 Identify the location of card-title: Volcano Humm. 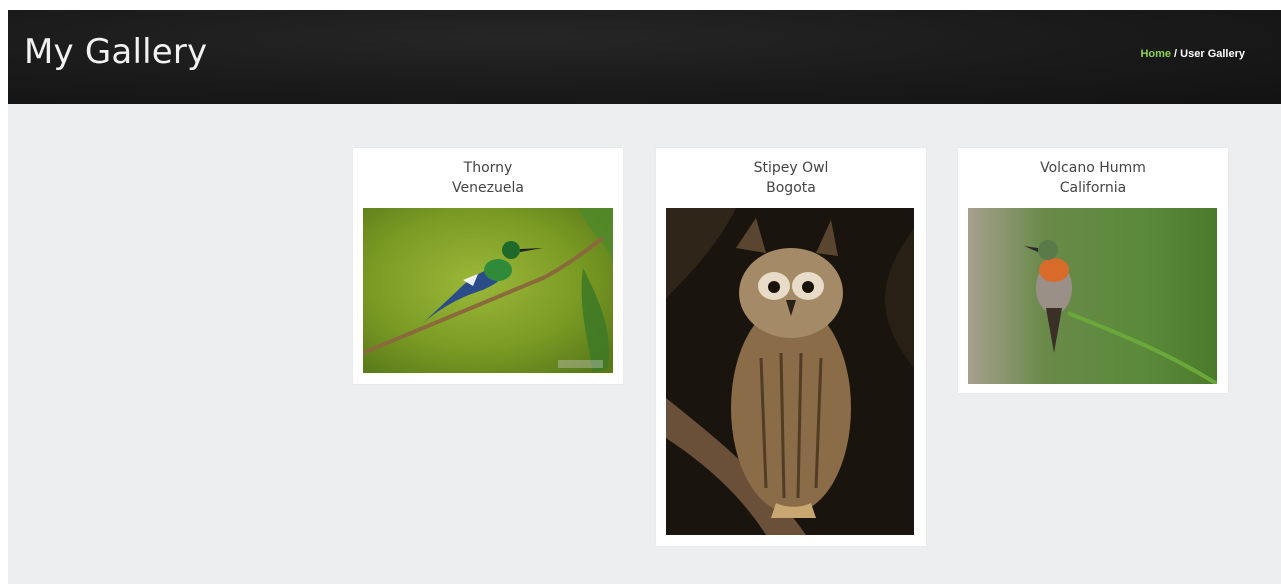
(1093, 168).